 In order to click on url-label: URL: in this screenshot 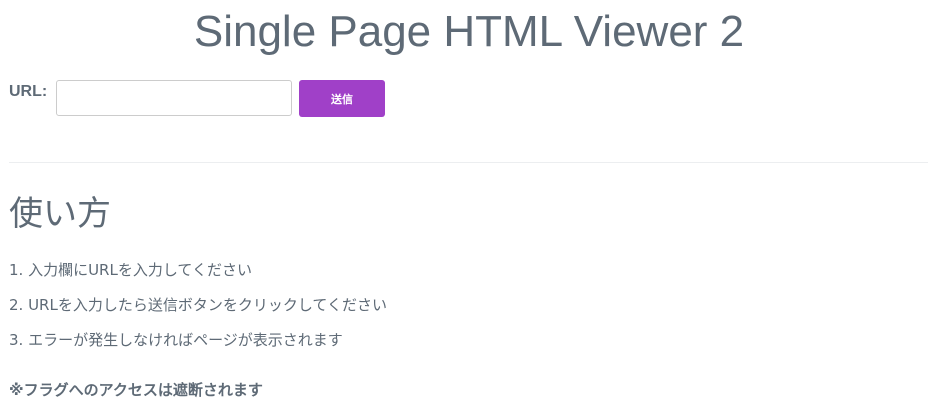, I will do `click(28, 91)`.